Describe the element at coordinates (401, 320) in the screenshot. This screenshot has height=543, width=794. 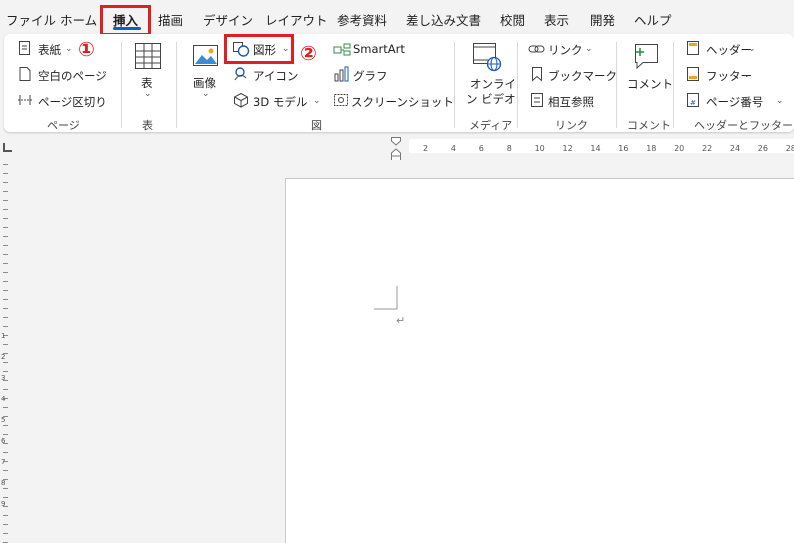
I see `paragraph-mark: ↵` at that location.